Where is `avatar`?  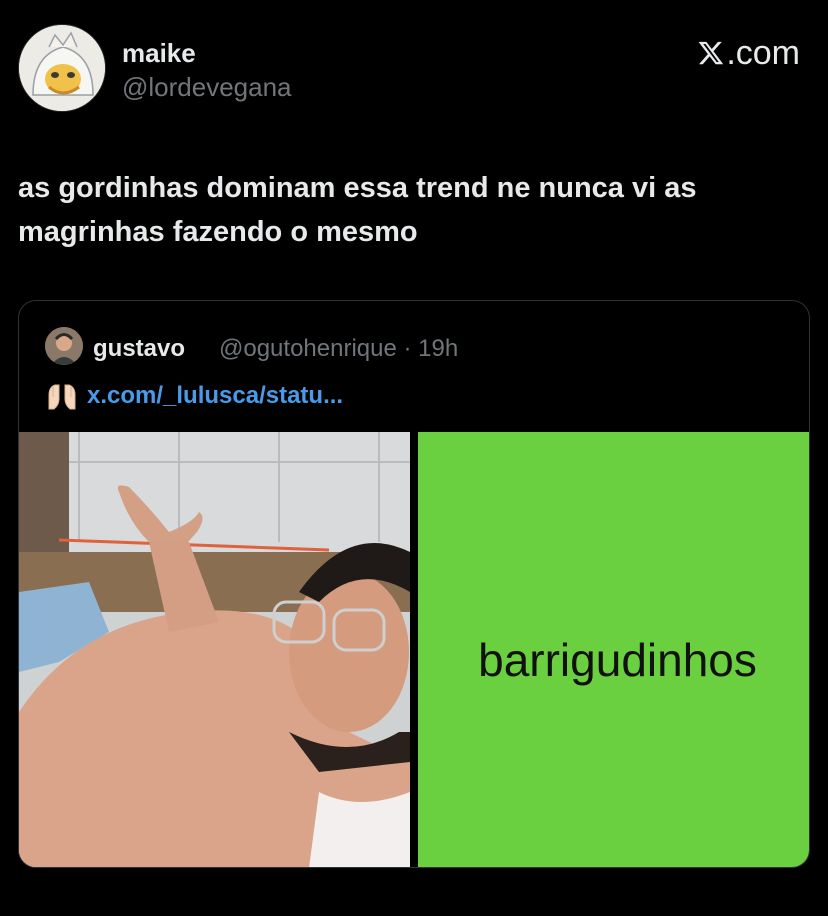
avatar is located at coordinates (62, 68).